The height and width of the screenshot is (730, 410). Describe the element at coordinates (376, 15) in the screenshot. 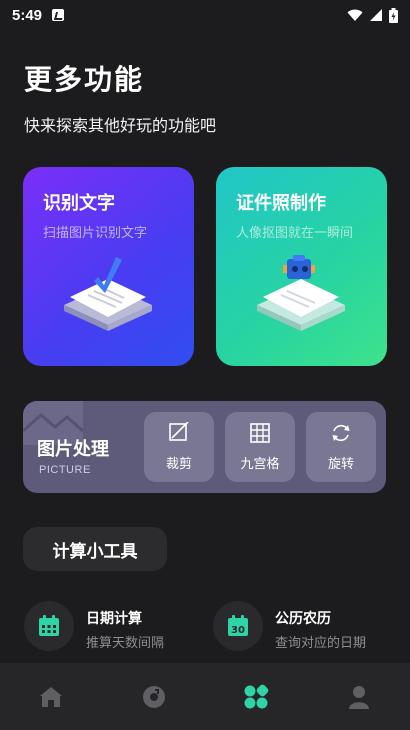

I see `signal-icon` at that location.